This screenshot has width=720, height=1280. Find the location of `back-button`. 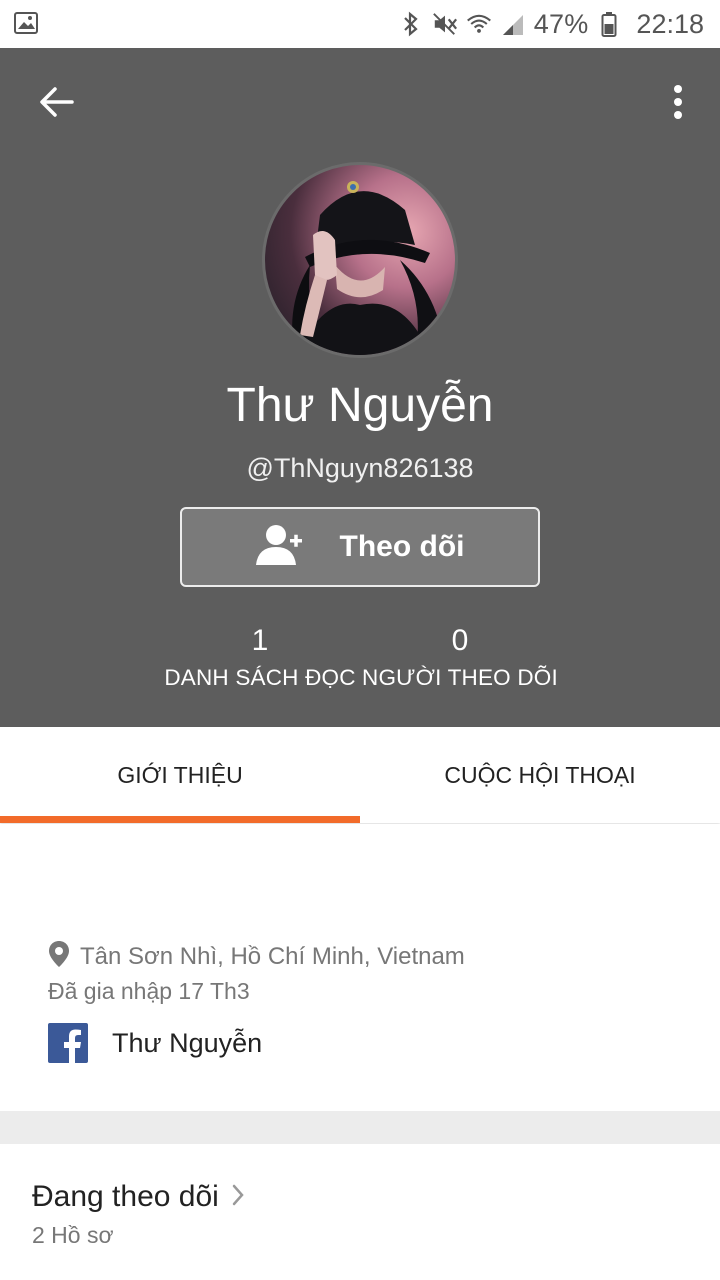

back-button is located at coordinates (56, 104).